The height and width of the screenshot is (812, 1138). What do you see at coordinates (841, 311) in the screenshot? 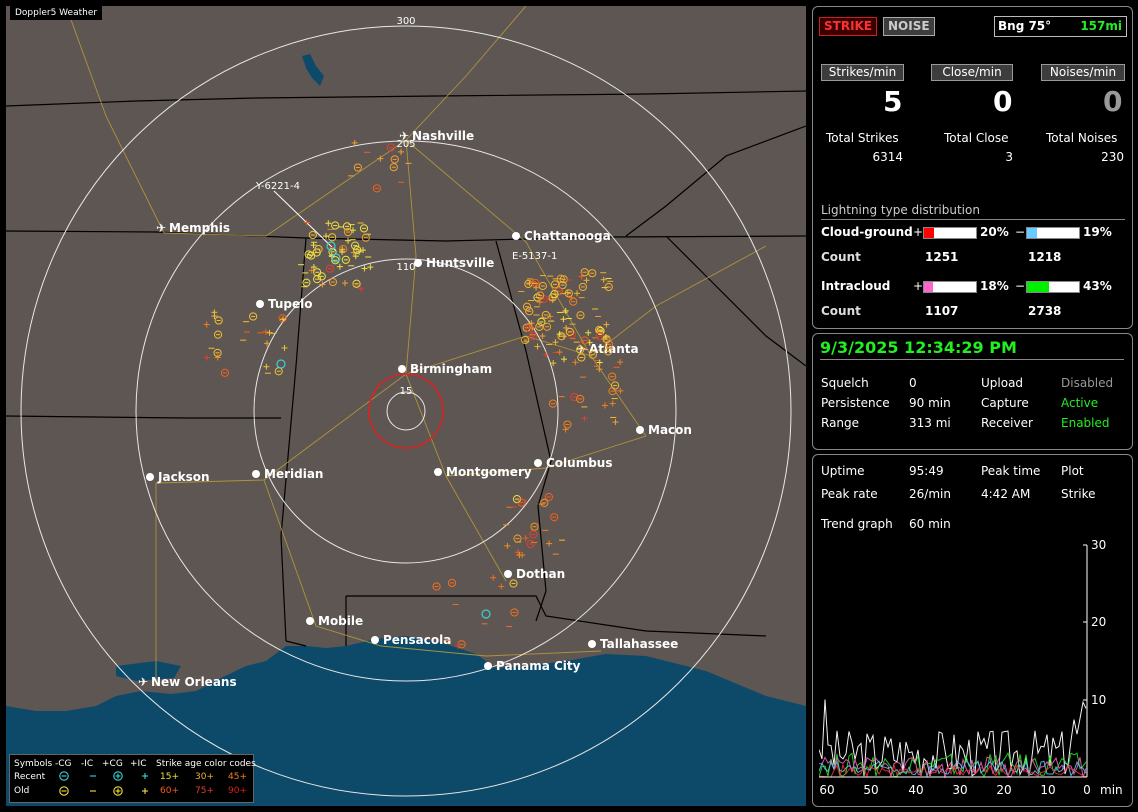
I see `ic-count-label: Count` at bounding box center [841, 311].